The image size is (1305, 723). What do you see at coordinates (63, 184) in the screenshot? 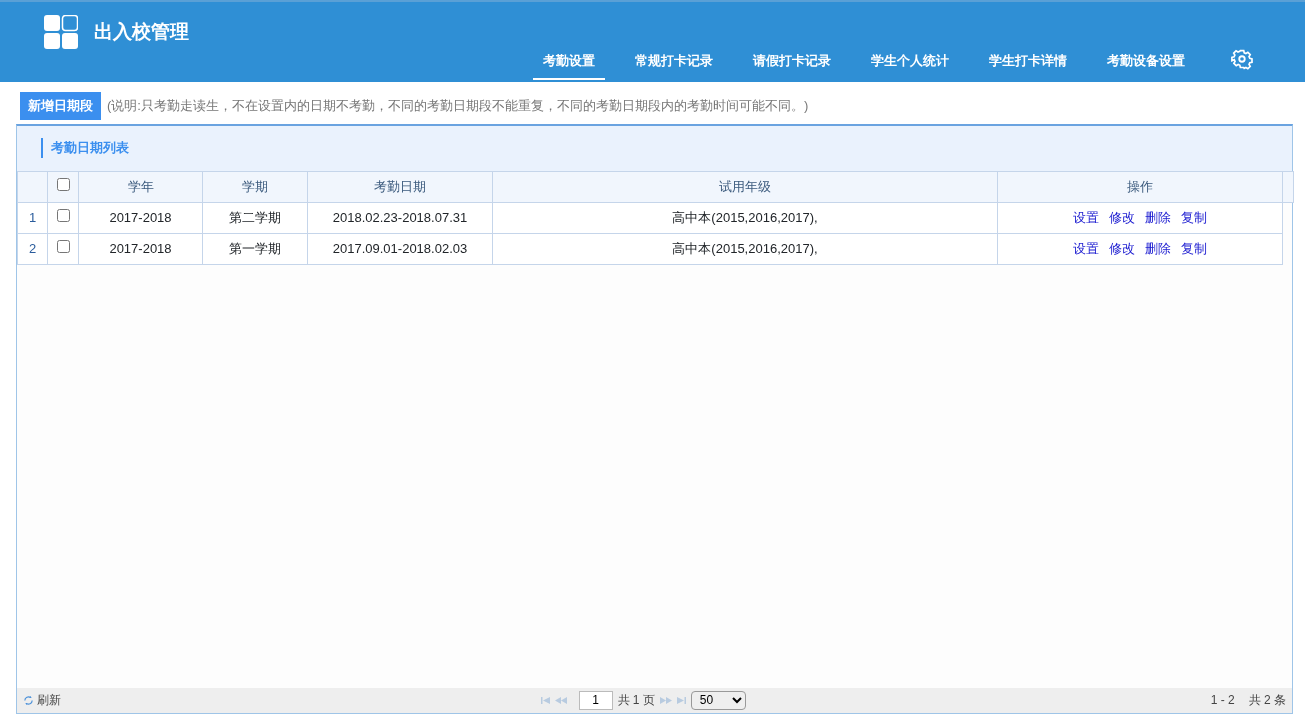
I see `select-all-checkbox` at bounding box center [63, 184].